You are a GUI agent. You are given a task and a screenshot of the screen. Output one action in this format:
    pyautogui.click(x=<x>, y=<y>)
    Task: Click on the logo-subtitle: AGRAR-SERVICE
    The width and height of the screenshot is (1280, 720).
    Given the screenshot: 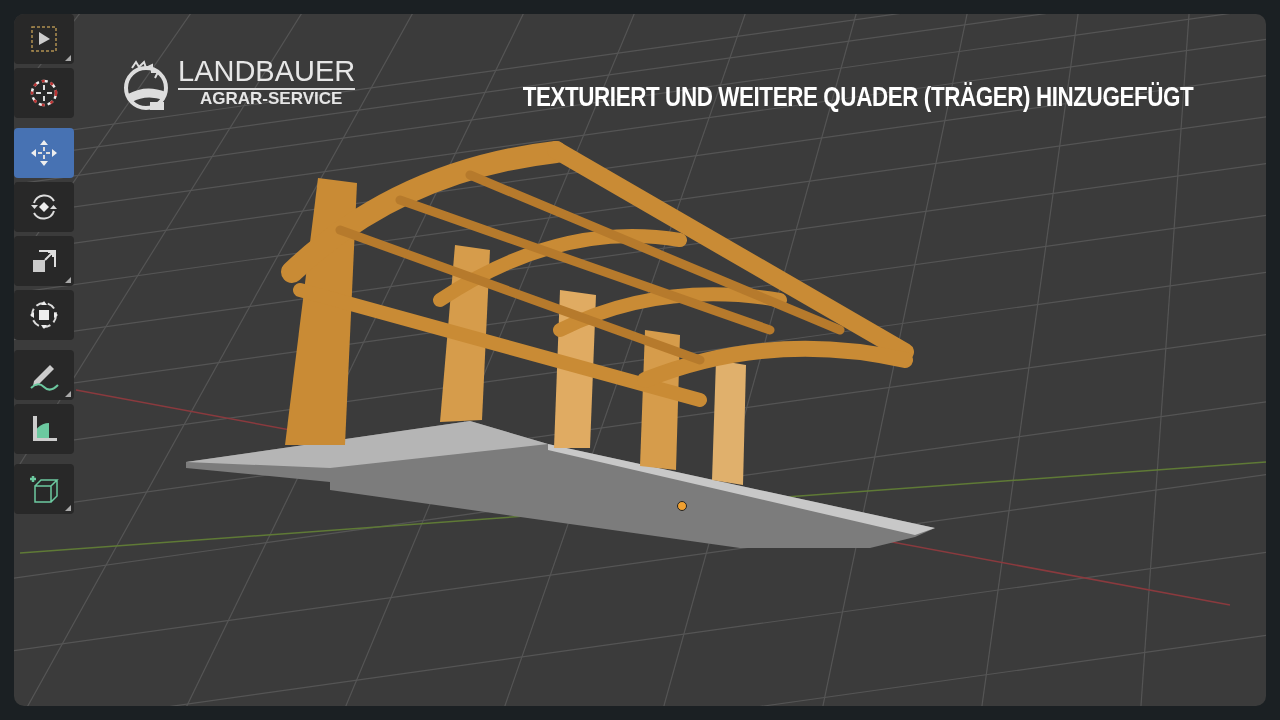 What is the action you would take?
    pyautogui.click(x=271, y=99)
    